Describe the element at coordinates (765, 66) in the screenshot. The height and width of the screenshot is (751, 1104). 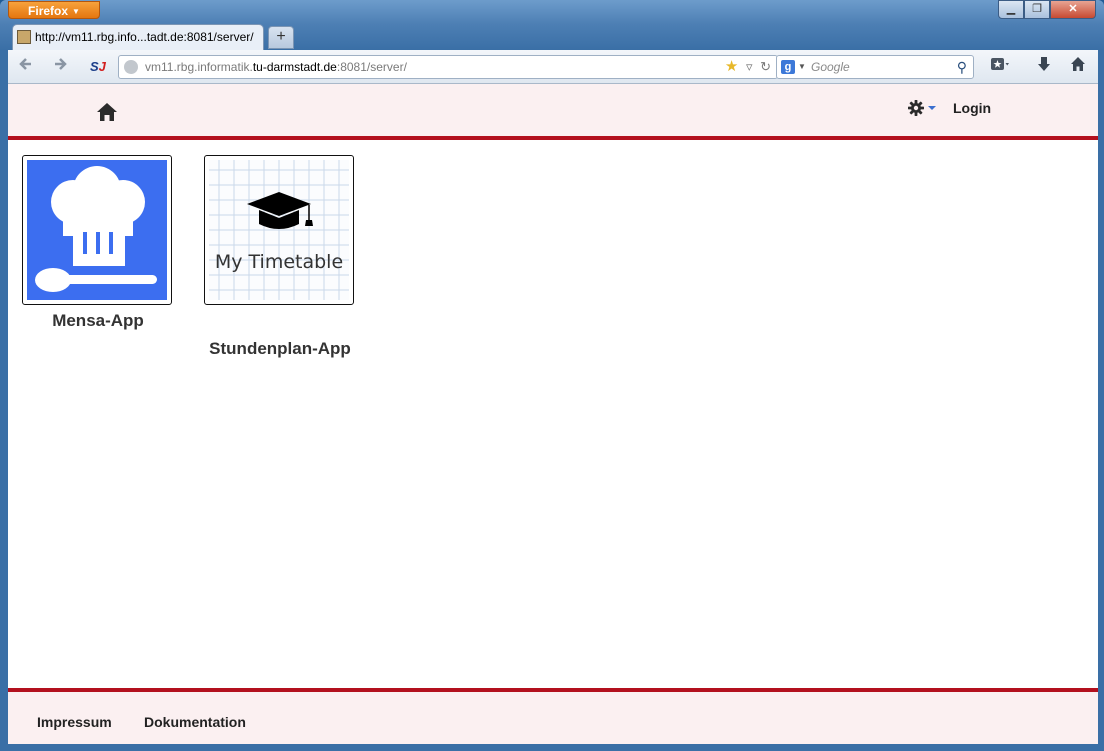
I see `reload-icon: ↻` at that location.